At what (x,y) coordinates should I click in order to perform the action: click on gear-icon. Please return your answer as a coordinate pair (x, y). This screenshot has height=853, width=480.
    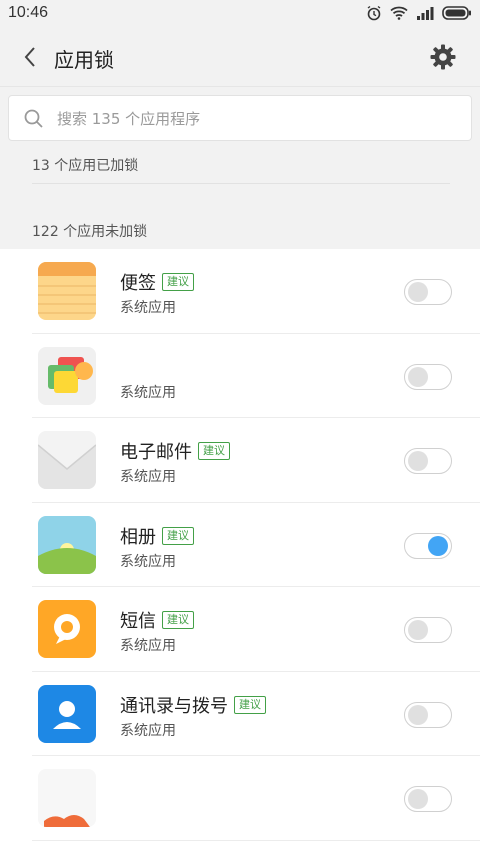
    Looking at the image, I should click on (443, 57).